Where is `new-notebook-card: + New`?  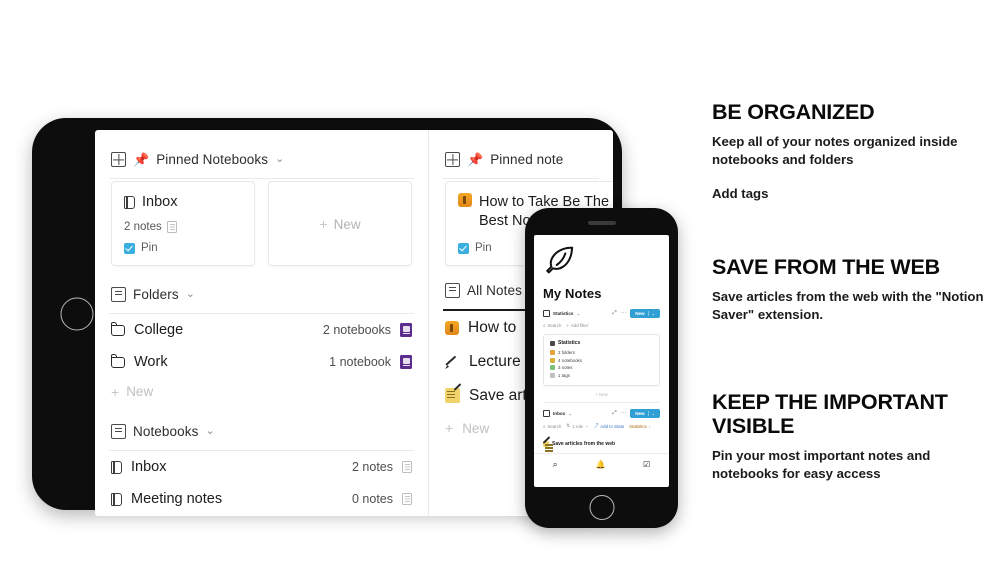 new-notebook-card: + New is located at coordinates (340, 223).